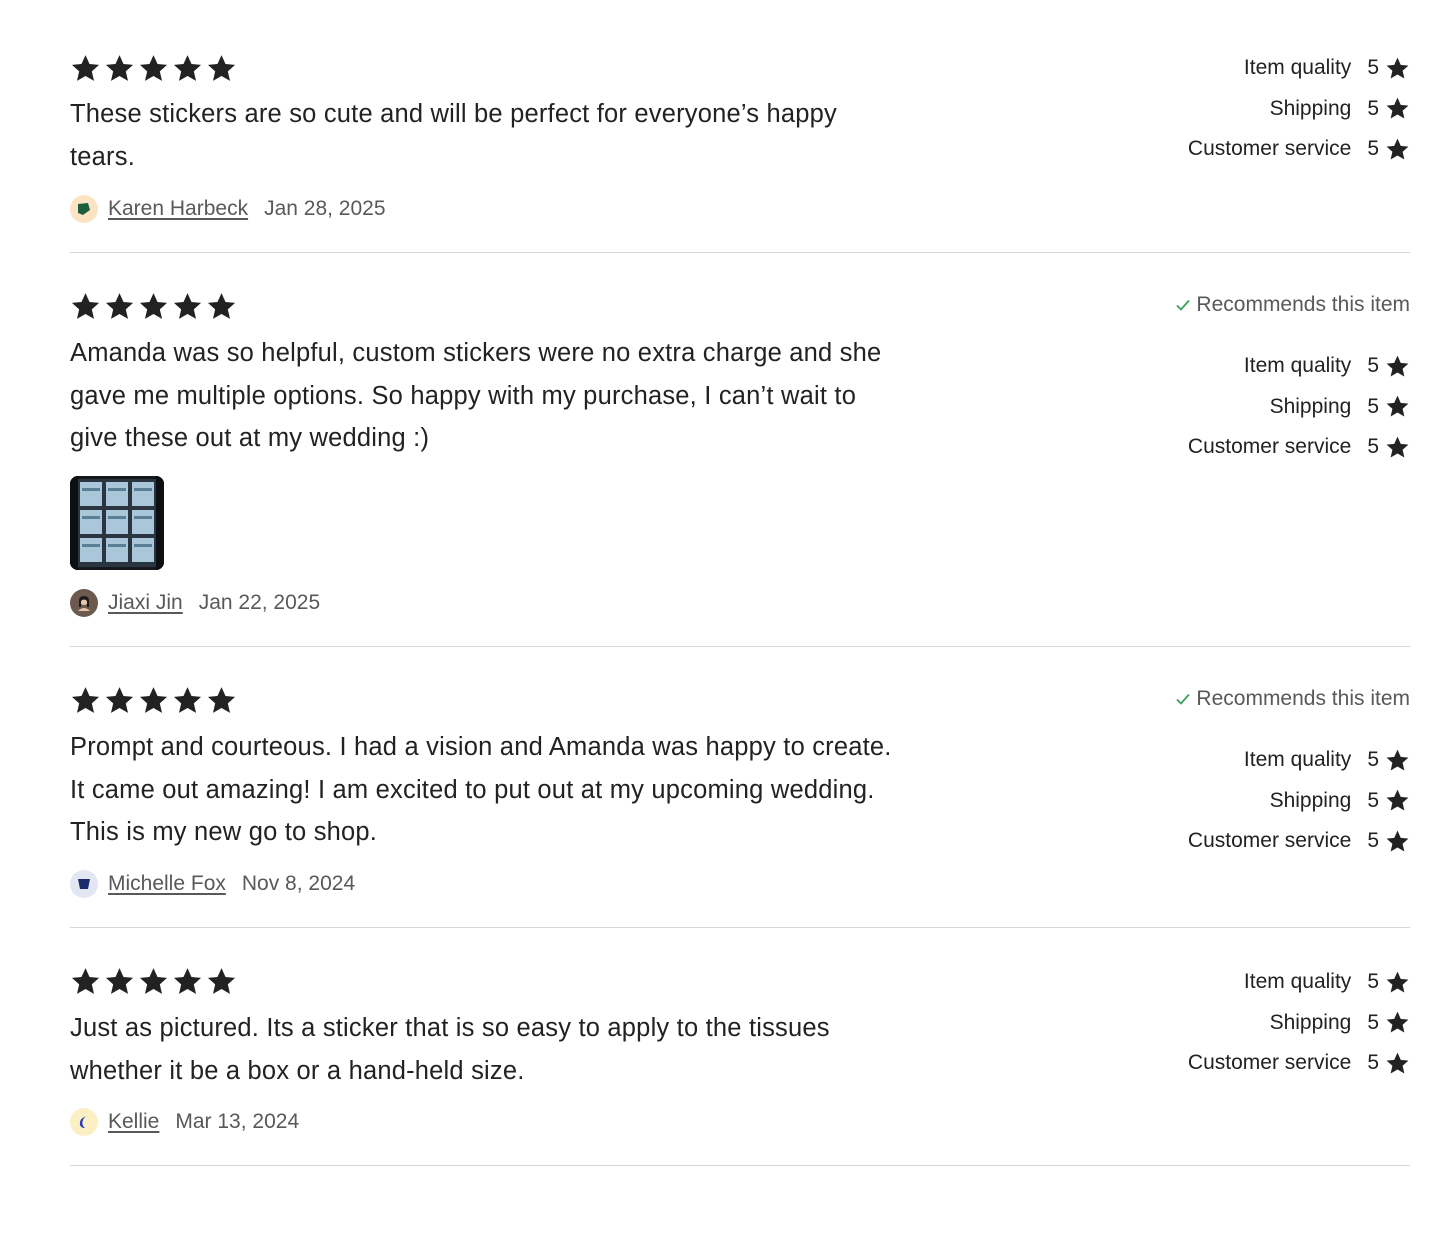 Image resolution: width=1445 pixels, height=1236 pixels. What do you see at coordinates (167, 884) in the screenshot?
I see `reviewer-name-link: Michelle Fox` at bounding box center [167, 884].